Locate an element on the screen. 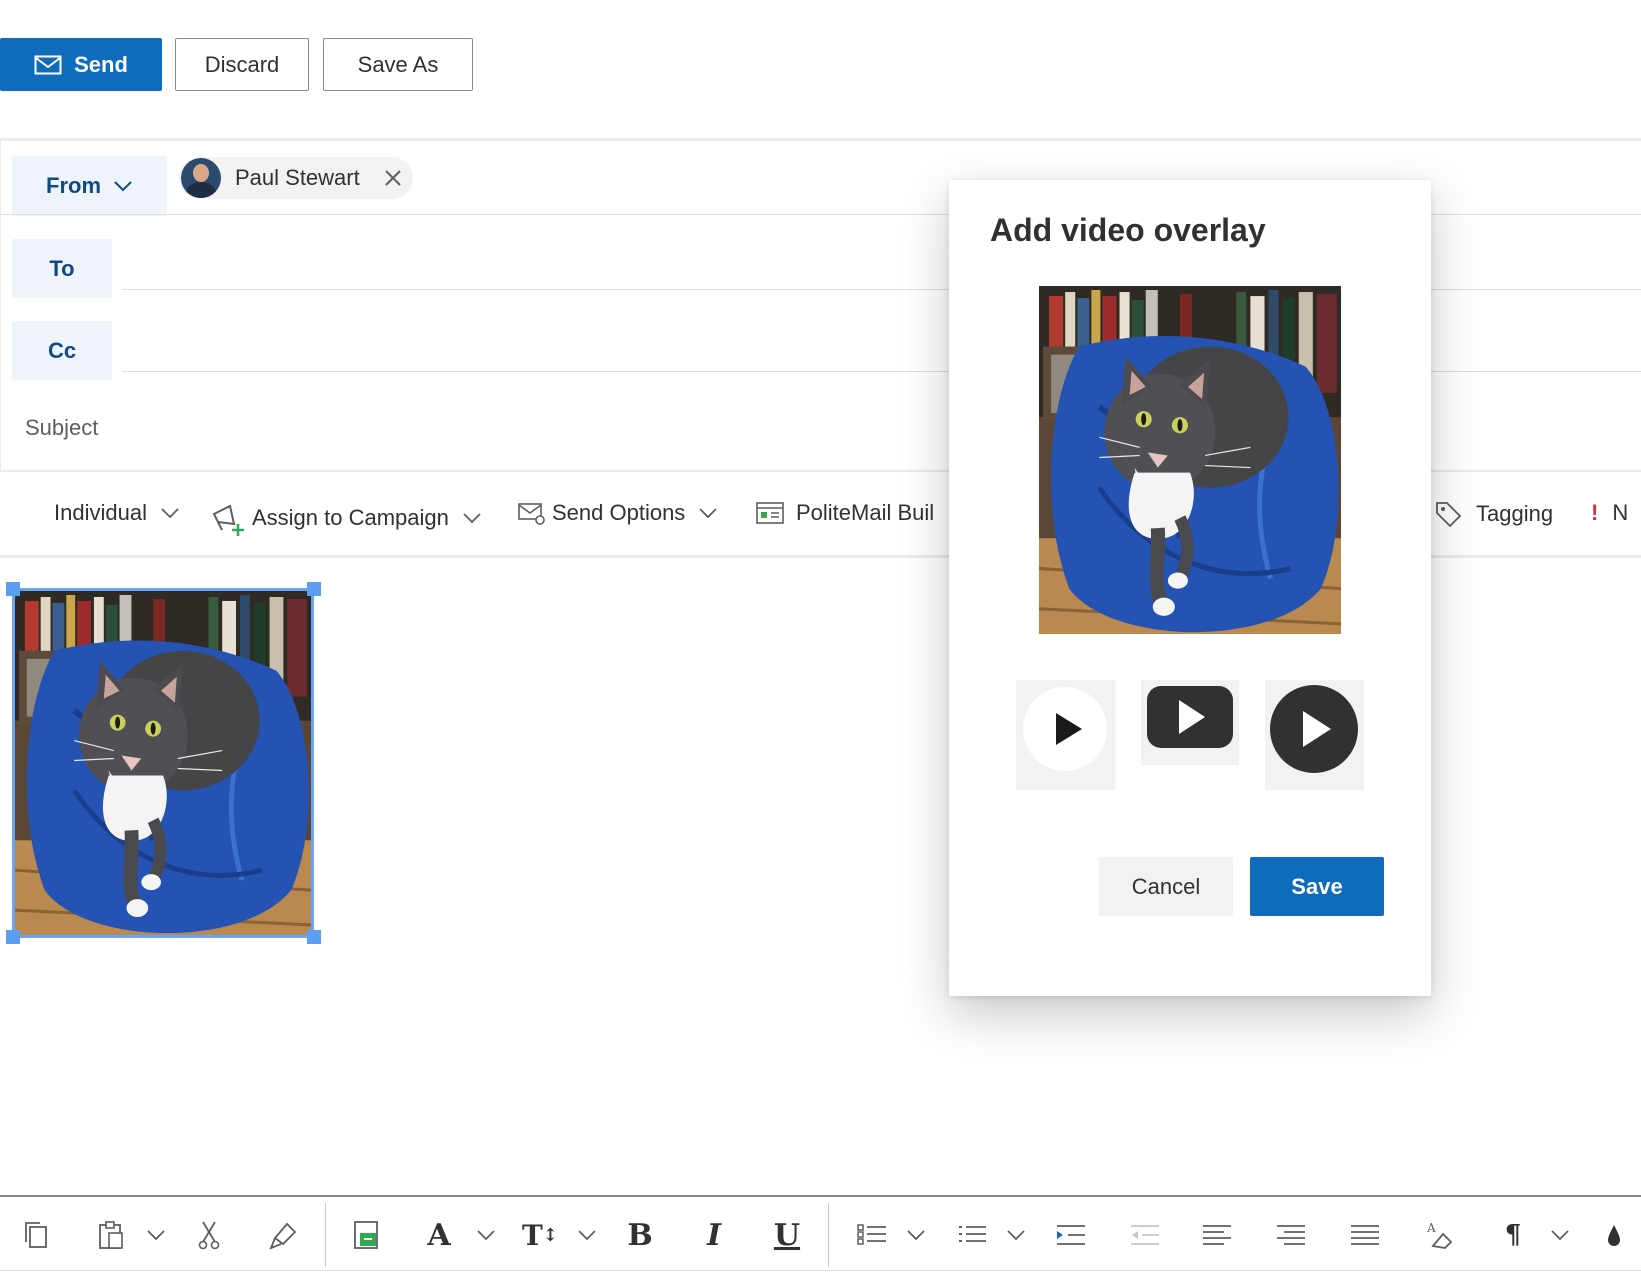  send-options-label: Send Options is located at coordinates (619, 512).